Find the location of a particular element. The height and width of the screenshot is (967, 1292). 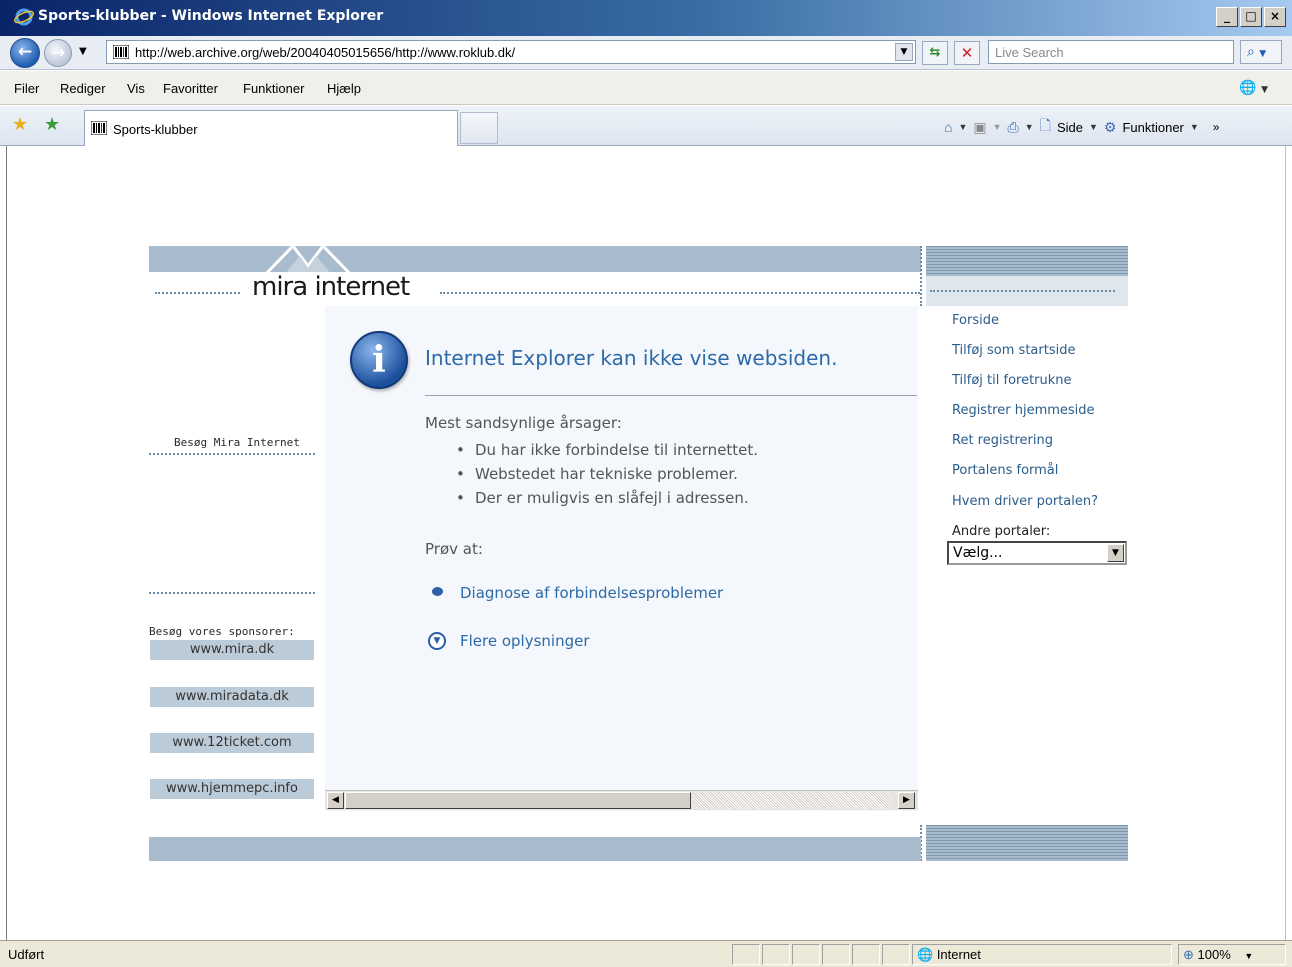

visit-mira-link: Besøg Mira Internet is located at coordinates (237, 442).